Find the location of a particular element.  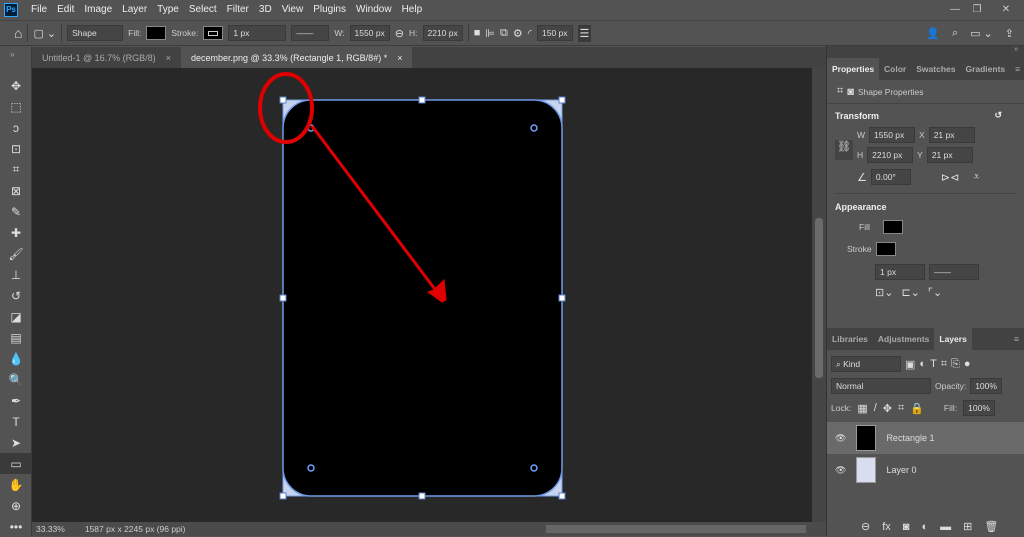

stroke-align-icon: ⊡⌄ is located at coordinates (884, 292).